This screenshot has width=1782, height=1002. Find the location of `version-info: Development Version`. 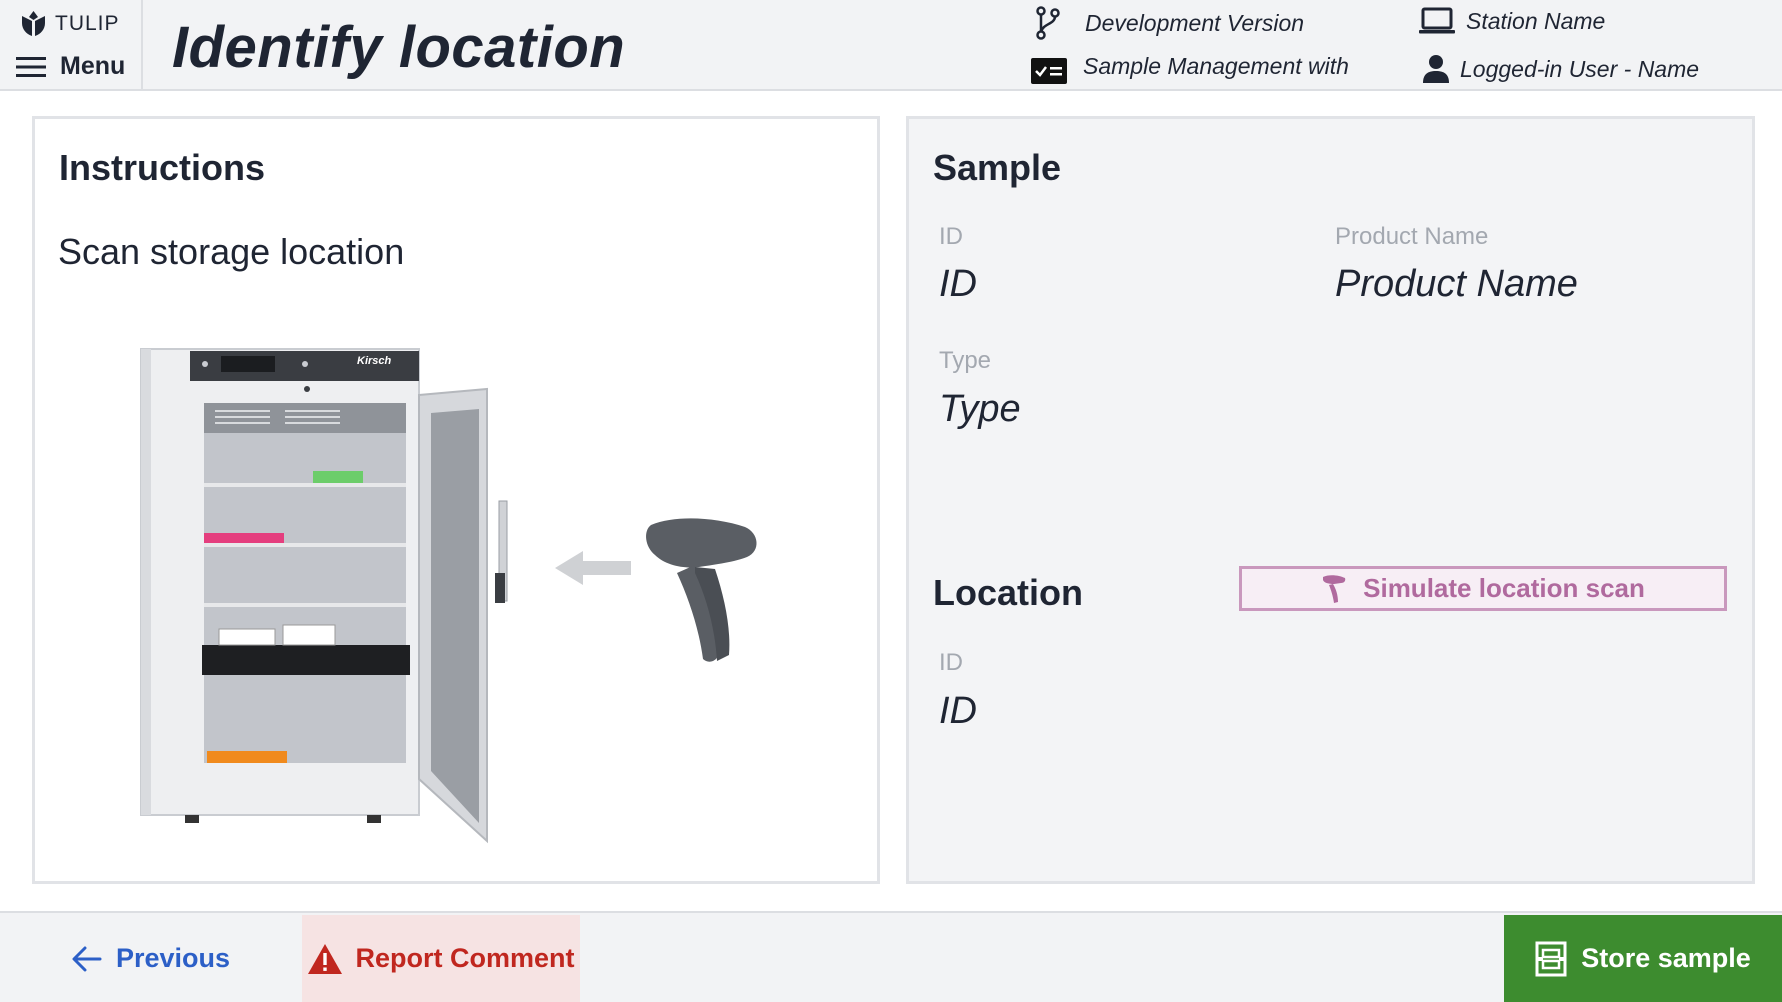

version-info: Development Version is located at coordinates (1168, 23).